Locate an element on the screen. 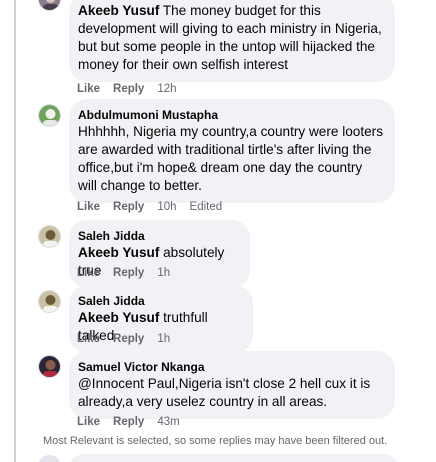 Image resolution: width=436 pixels, height=462 pixels. comment-bubble is located at coordinates (234, 458).